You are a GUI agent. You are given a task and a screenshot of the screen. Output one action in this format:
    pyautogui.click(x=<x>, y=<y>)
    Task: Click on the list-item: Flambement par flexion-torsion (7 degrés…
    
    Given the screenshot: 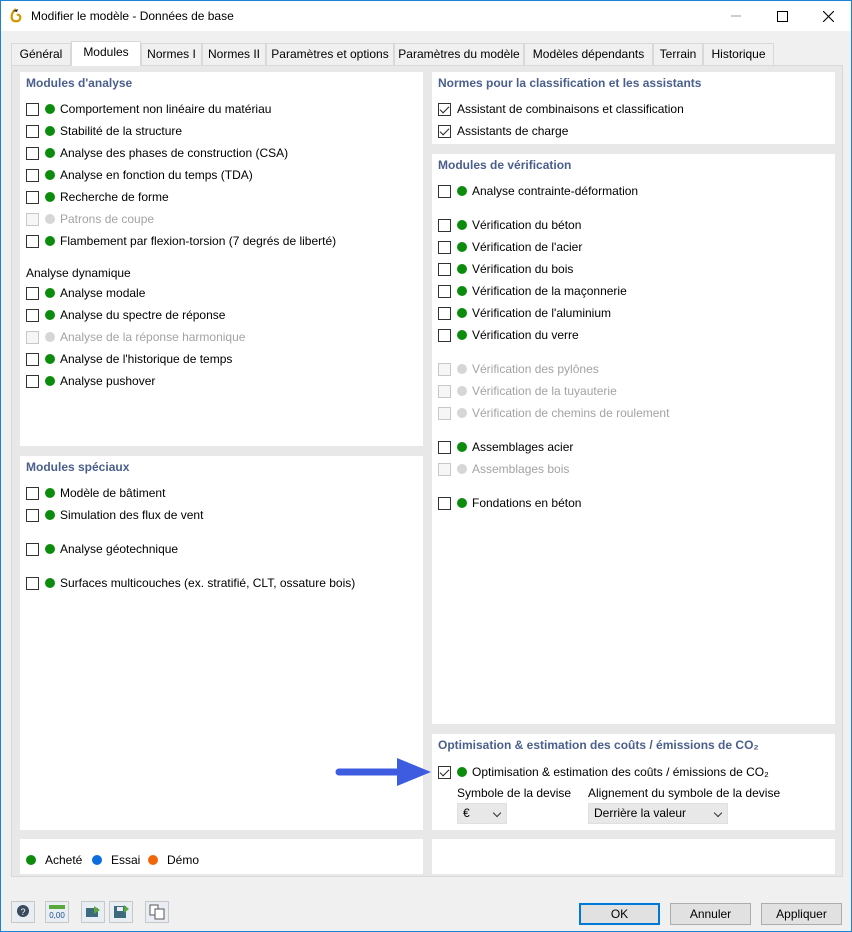 What is the action you would take?
    pyautogui.click(x=181, y=241)
    